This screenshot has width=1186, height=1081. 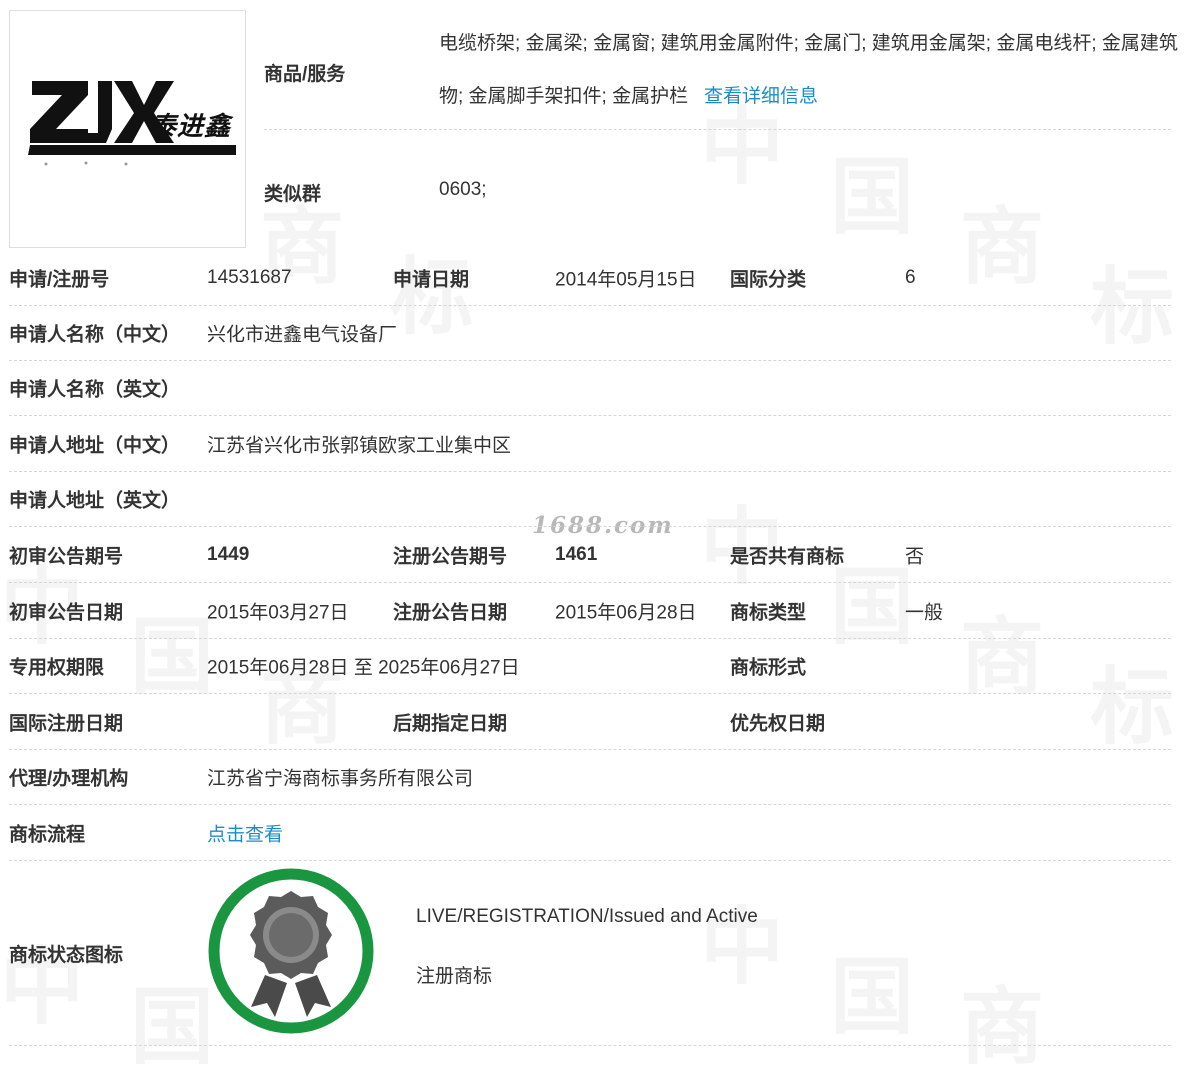 I want to click on row-agency: 代理/办理机构 江苏省宁海商标事务所有限公司, so click(x=590, y=777).